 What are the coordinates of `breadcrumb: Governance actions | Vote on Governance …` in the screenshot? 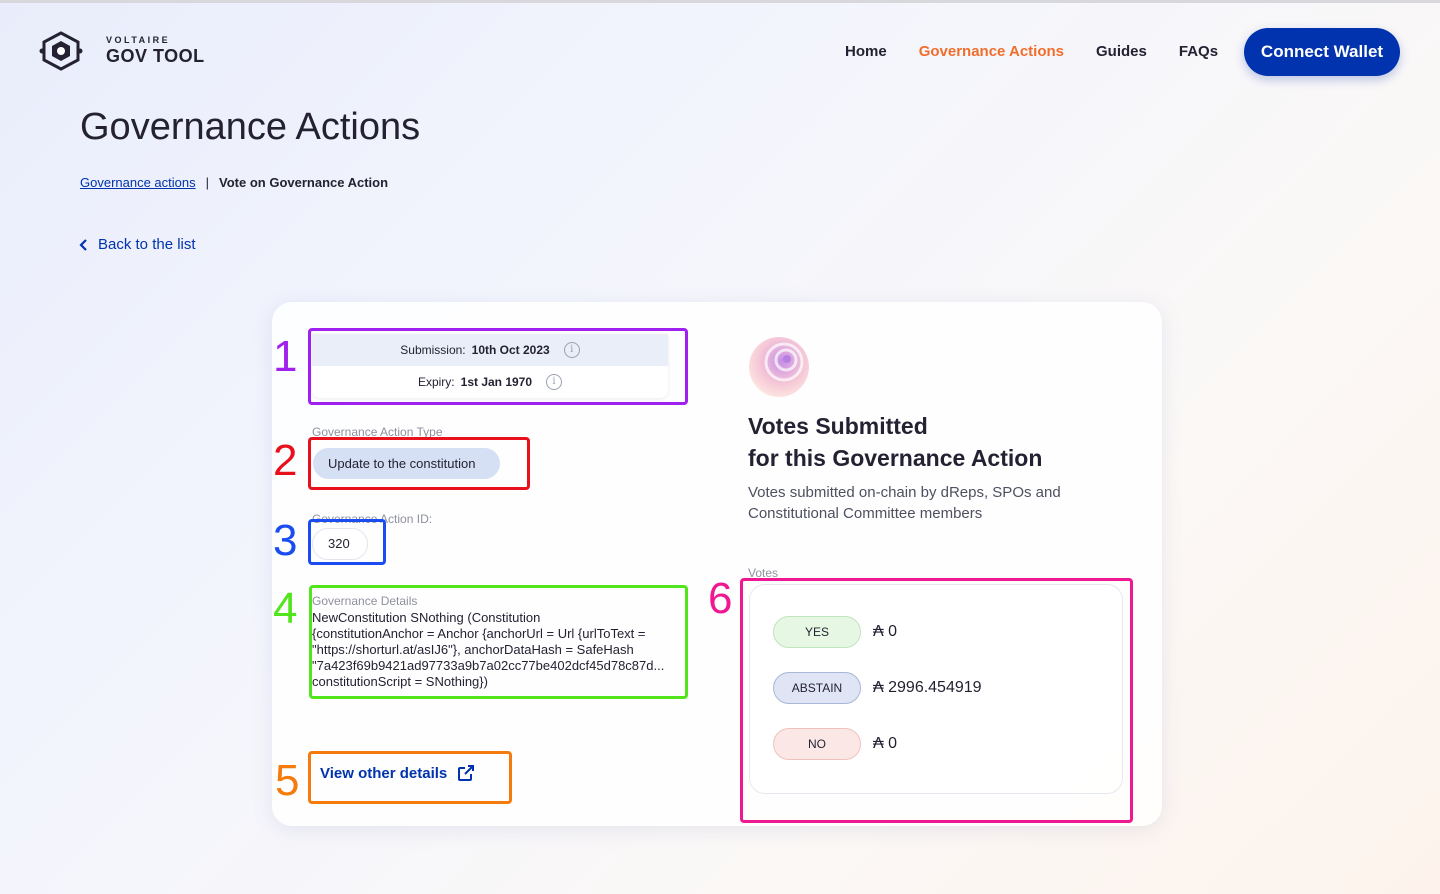 It's located at (234, 182).